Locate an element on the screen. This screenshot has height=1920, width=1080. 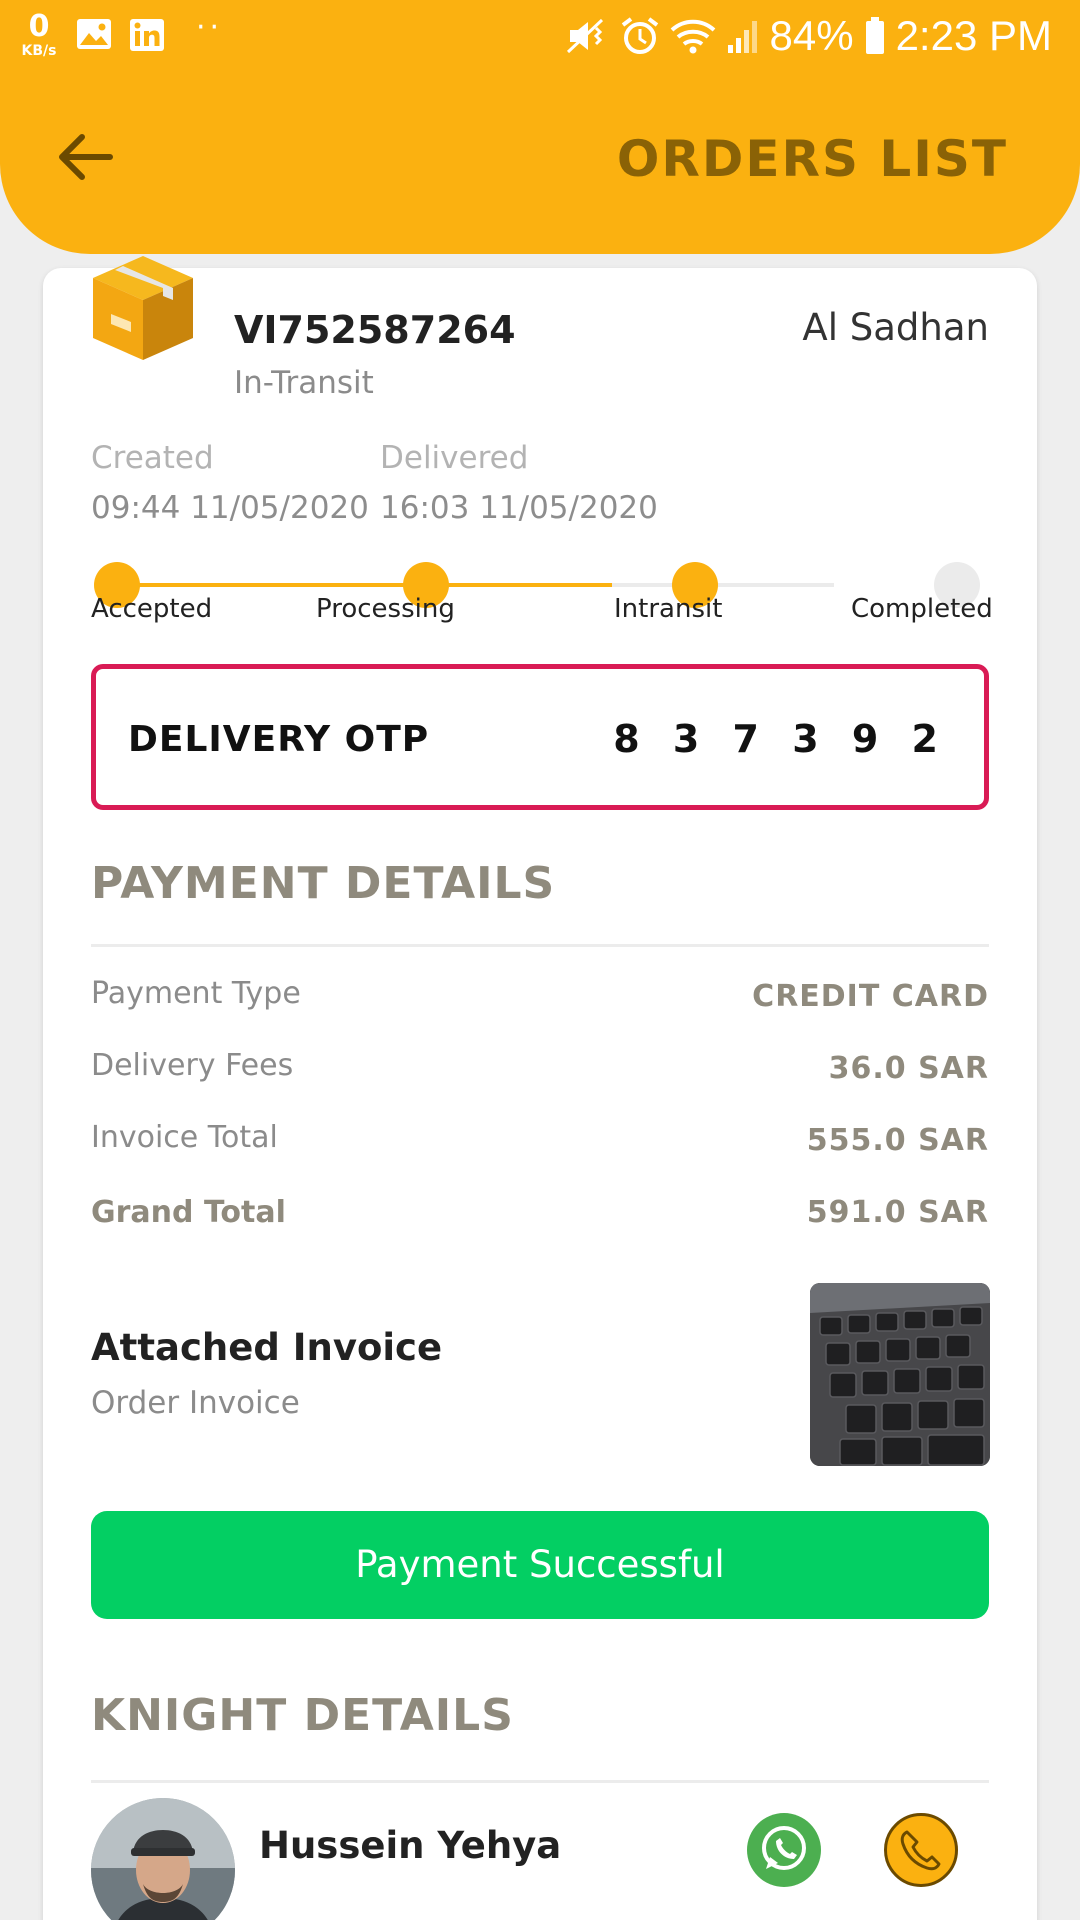
back-arrow-icon is located at coordinates (85, 157).